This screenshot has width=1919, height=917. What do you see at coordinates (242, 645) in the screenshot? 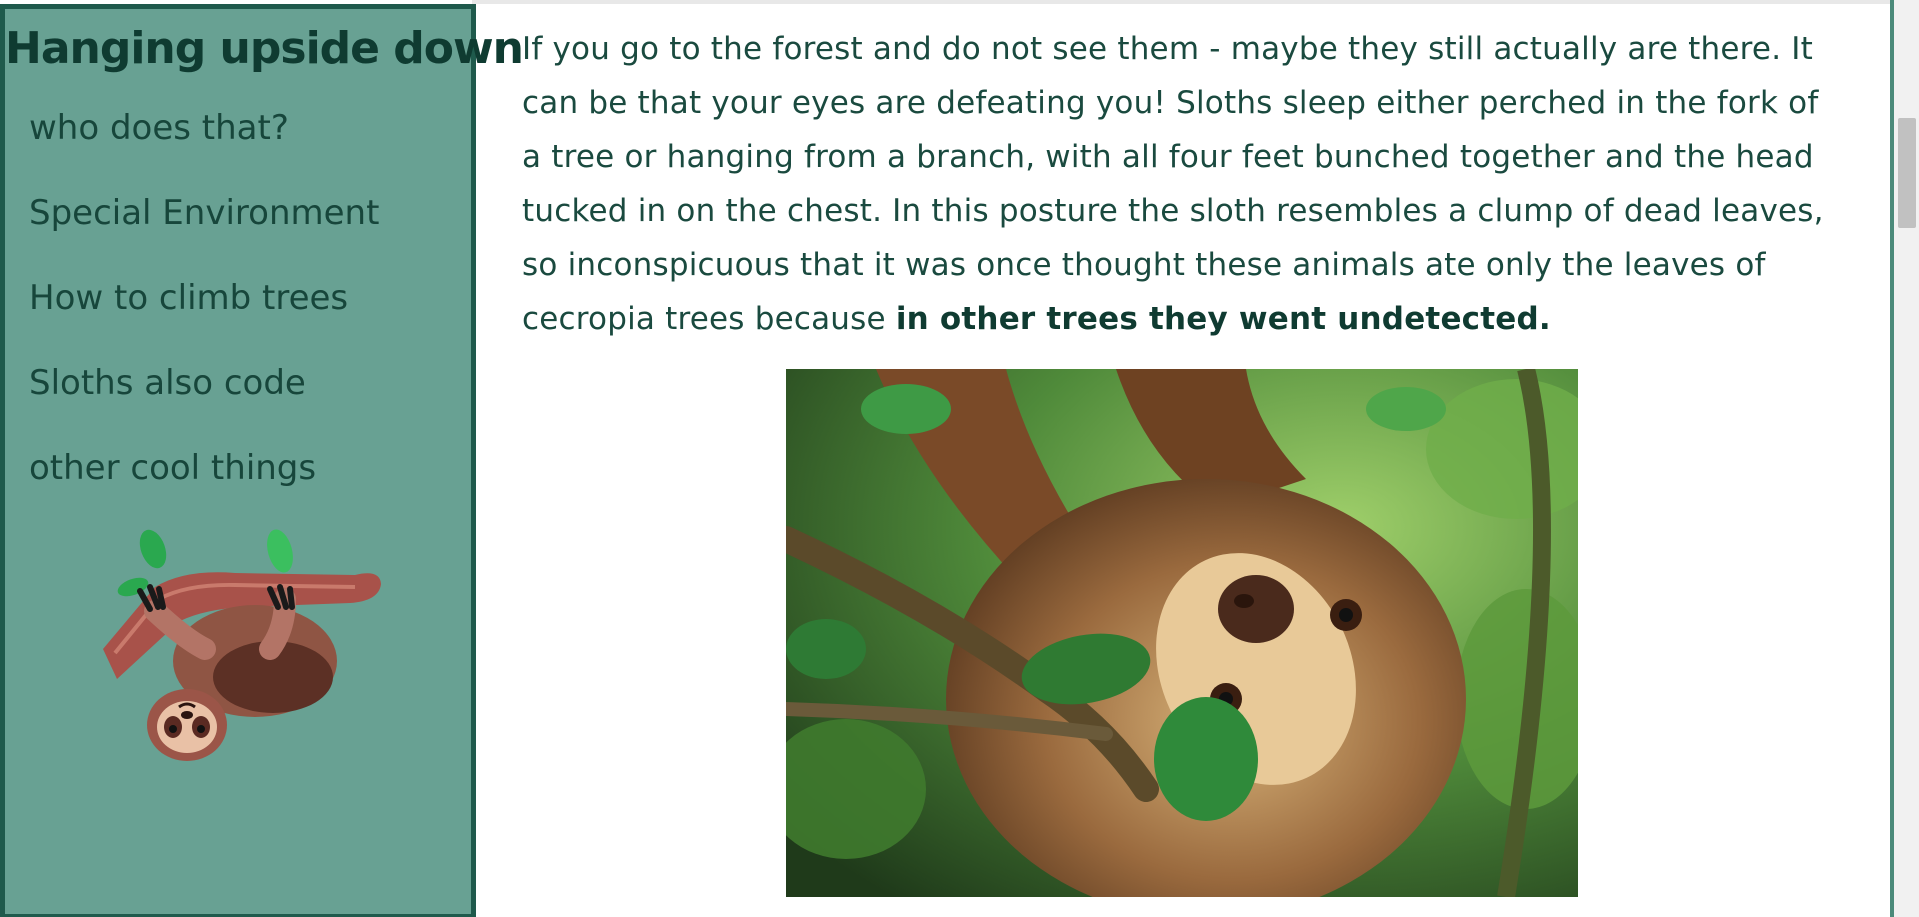
I see `sloth-illustration` at bounding box center [242, 645].